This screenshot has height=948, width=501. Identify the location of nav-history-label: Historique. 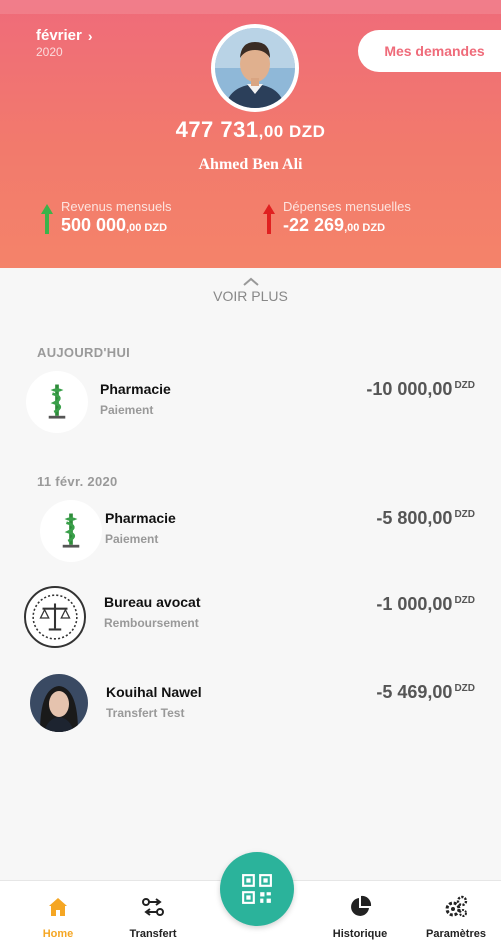
(360, 934).